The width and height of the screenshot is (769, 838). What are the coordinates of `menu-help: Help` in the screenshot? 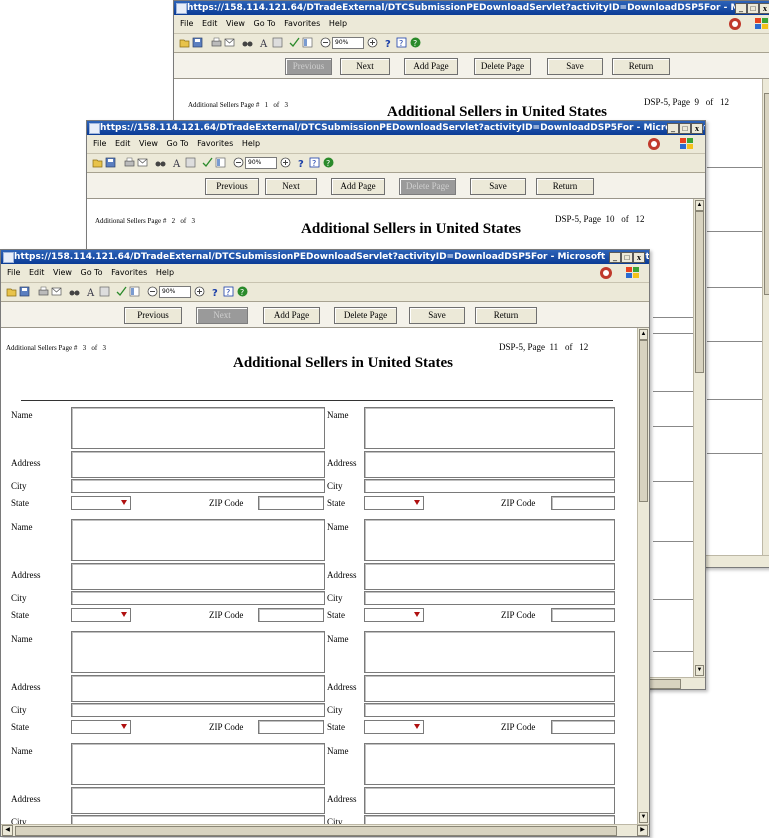 It's located at (251, 144).